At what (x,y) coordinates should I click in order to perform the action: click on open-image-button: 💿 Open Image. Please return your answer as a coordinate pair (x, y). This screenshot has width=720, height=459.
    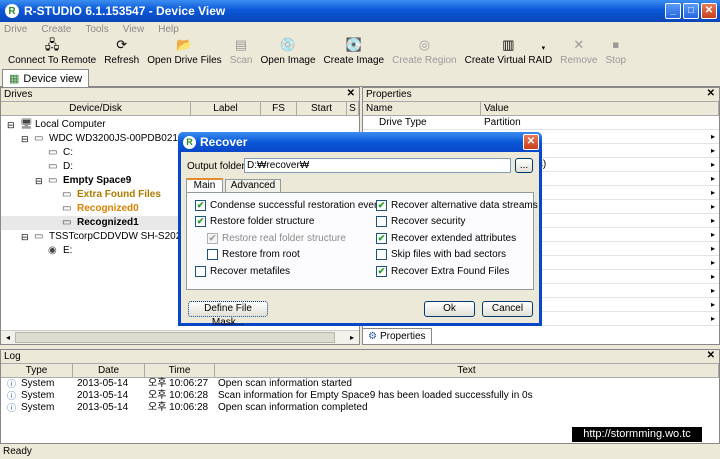
    Looking at the image, I should click on (287, 52).